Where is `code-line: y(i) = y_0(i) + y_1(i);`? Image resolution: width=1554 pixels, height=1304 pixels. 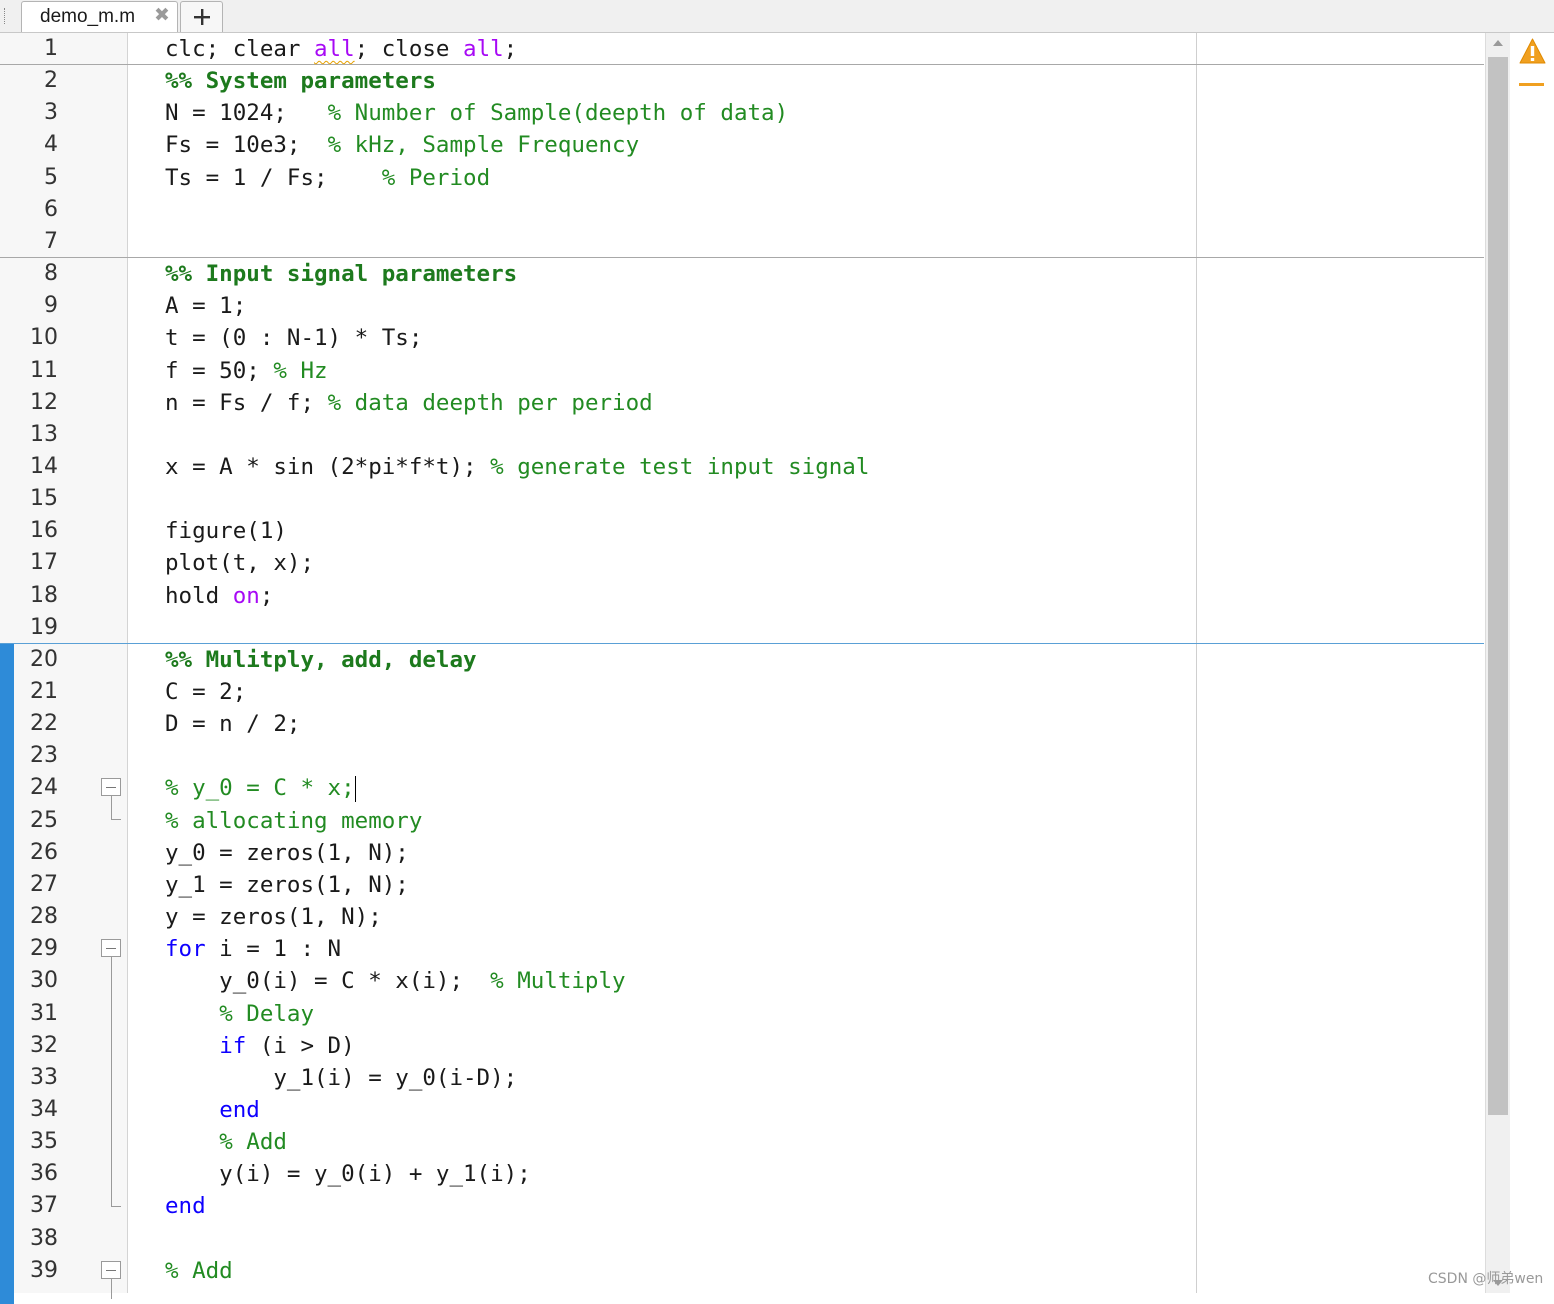
code-line: y(i) = y_0(i) + y_1(i); is located at coordinates (348, 1174).